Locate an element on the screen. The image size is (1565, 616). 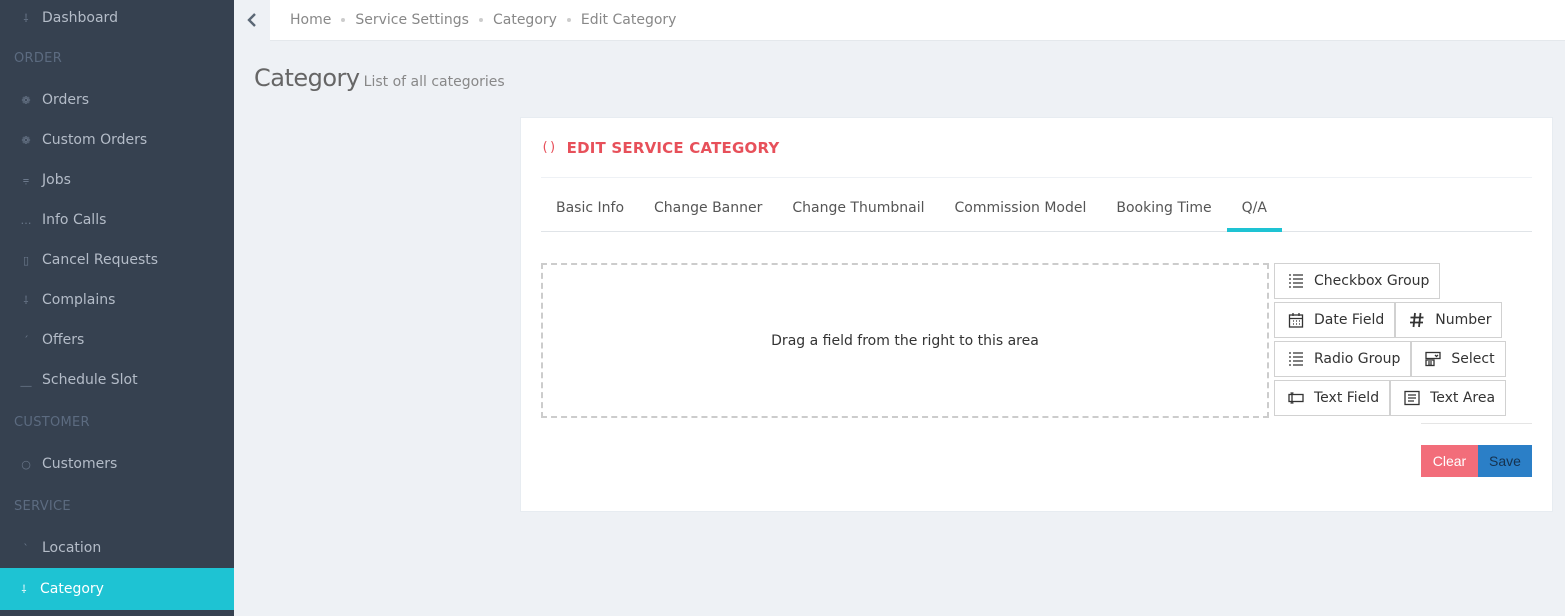
clear-button: Clear is located at coordinates (1449, 461).